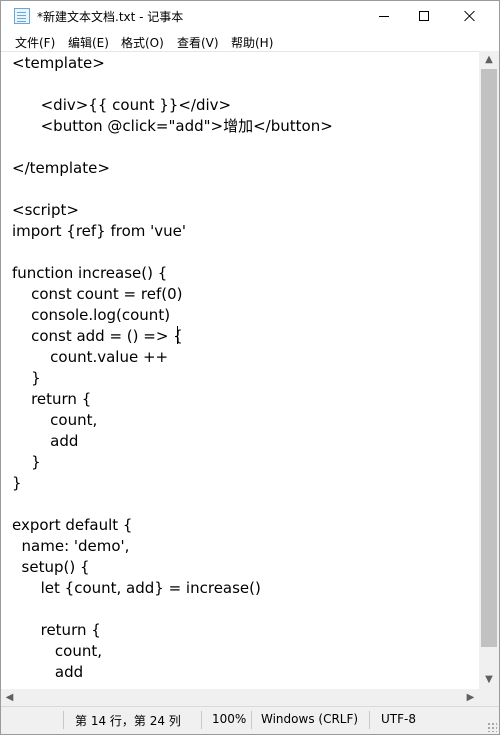 The image size is (500, 735). I want to click on code-line: <script>, so click(45, 210).